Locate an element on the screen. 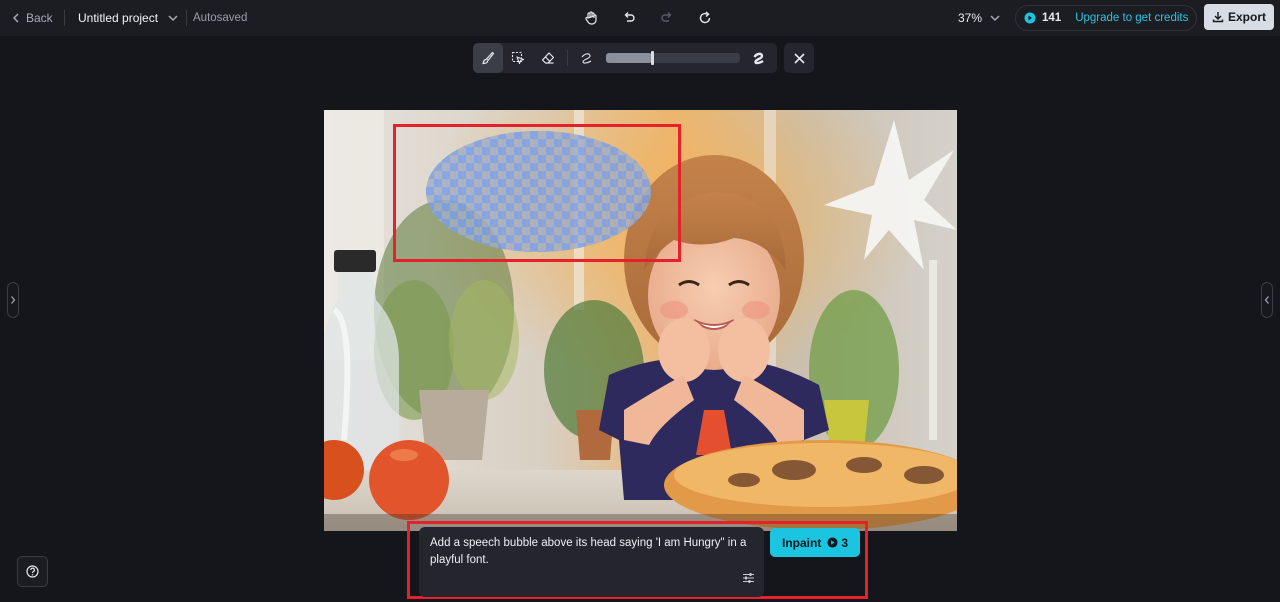 This screenshot has width=1280, height=602. autosave-status: Autosaved is located at coordinates (220, 18).